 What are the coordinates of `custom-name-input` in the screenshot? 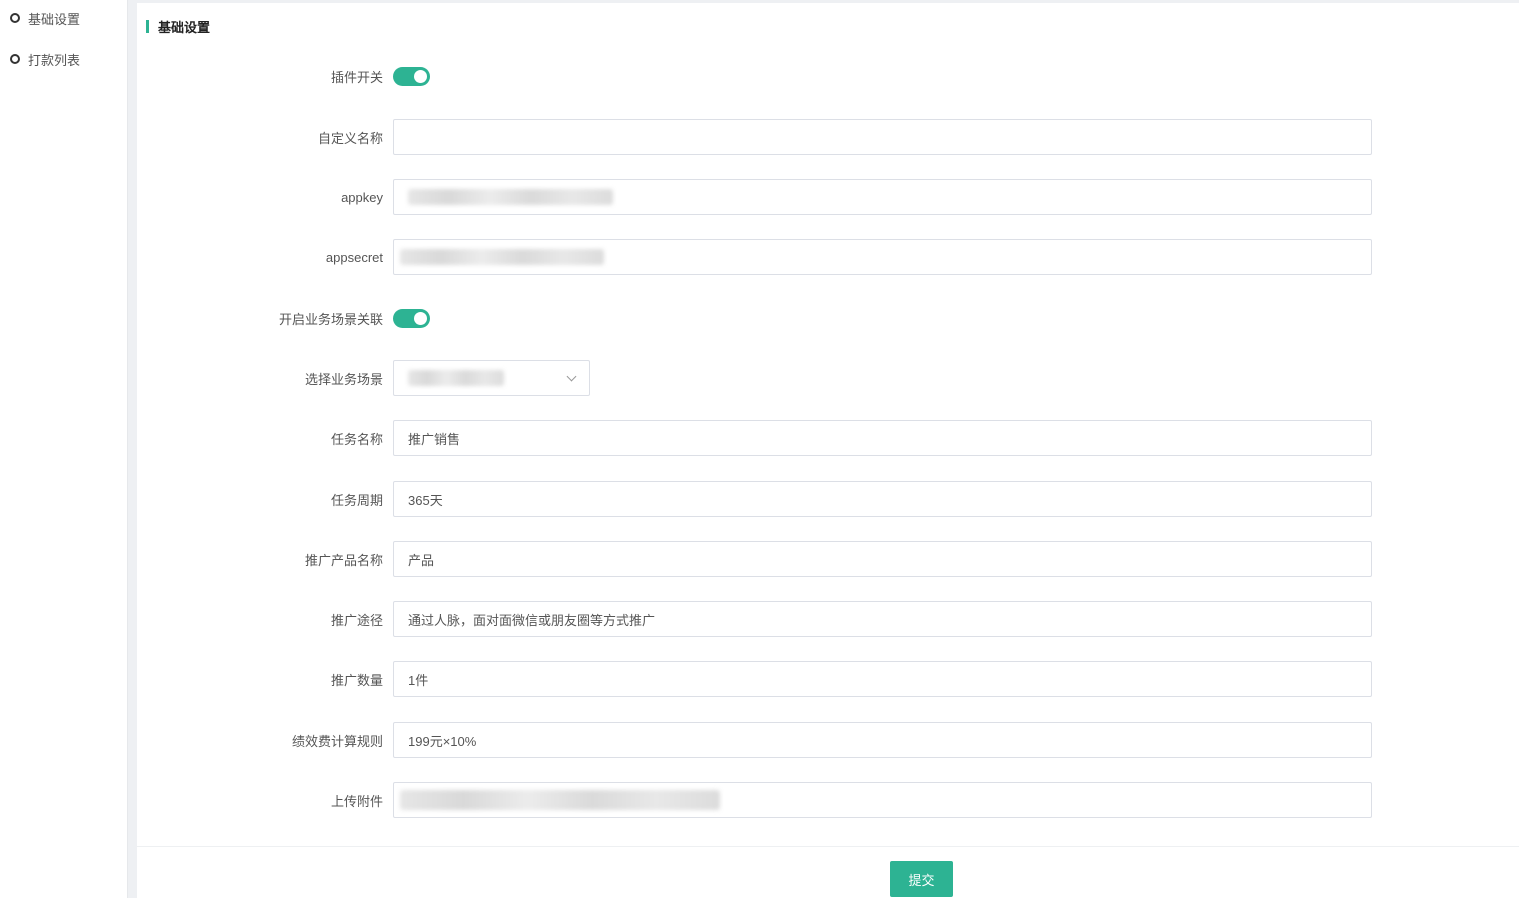 It's located at (882, 137).